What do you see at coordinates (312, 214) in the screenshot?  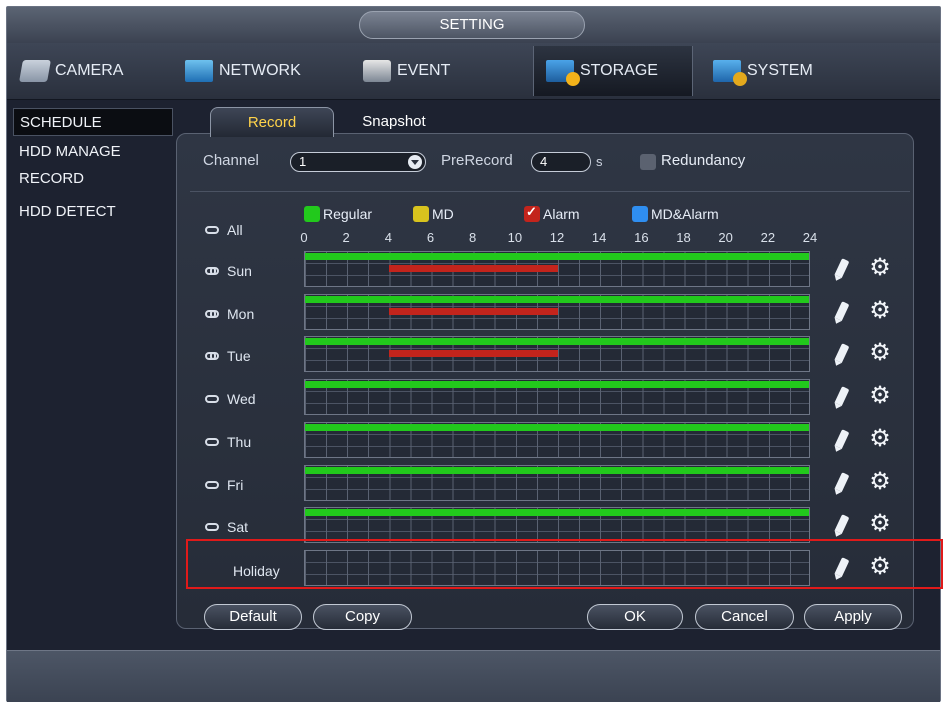 I see `regular-swatch` at bounding box center [312, 214].